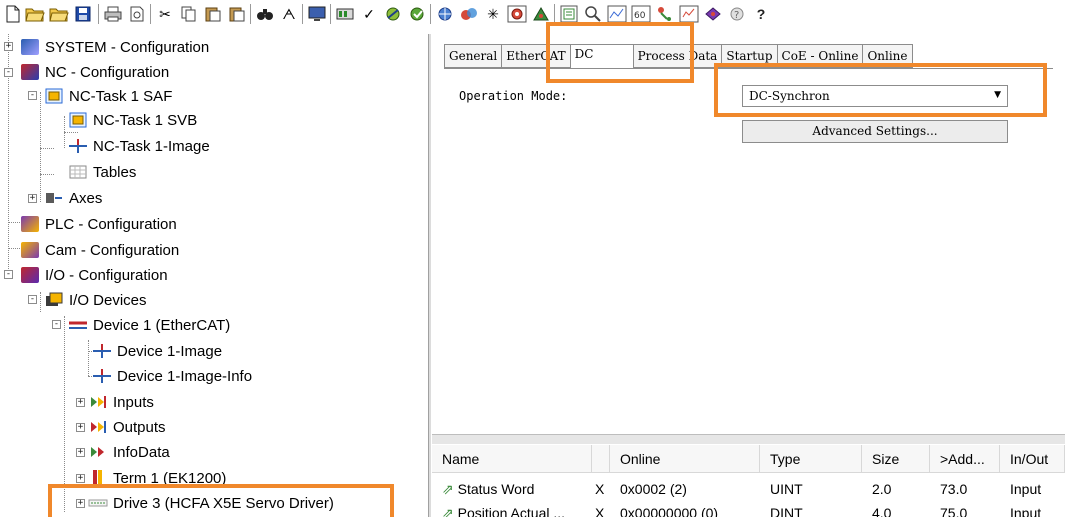 This screenshot has width=1065, height=517. I want to click on tree-item-device1-image-info: Device 1-Image-Info, so click(172, 376).